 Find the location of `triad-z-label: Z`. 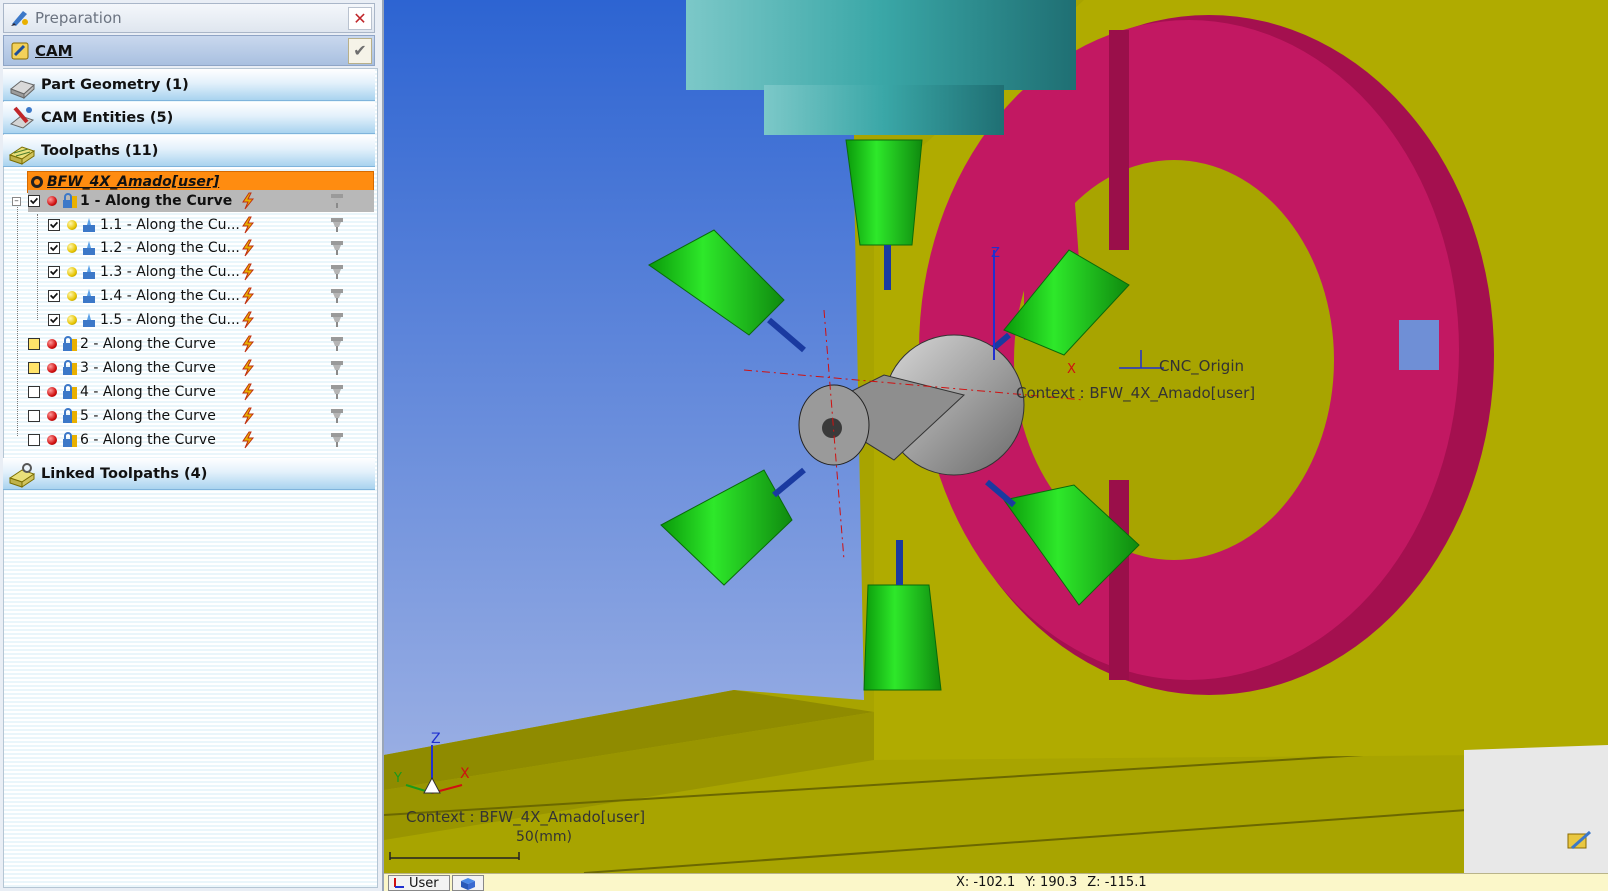

triad-z-label: Z is located at coordinates (436, 739).